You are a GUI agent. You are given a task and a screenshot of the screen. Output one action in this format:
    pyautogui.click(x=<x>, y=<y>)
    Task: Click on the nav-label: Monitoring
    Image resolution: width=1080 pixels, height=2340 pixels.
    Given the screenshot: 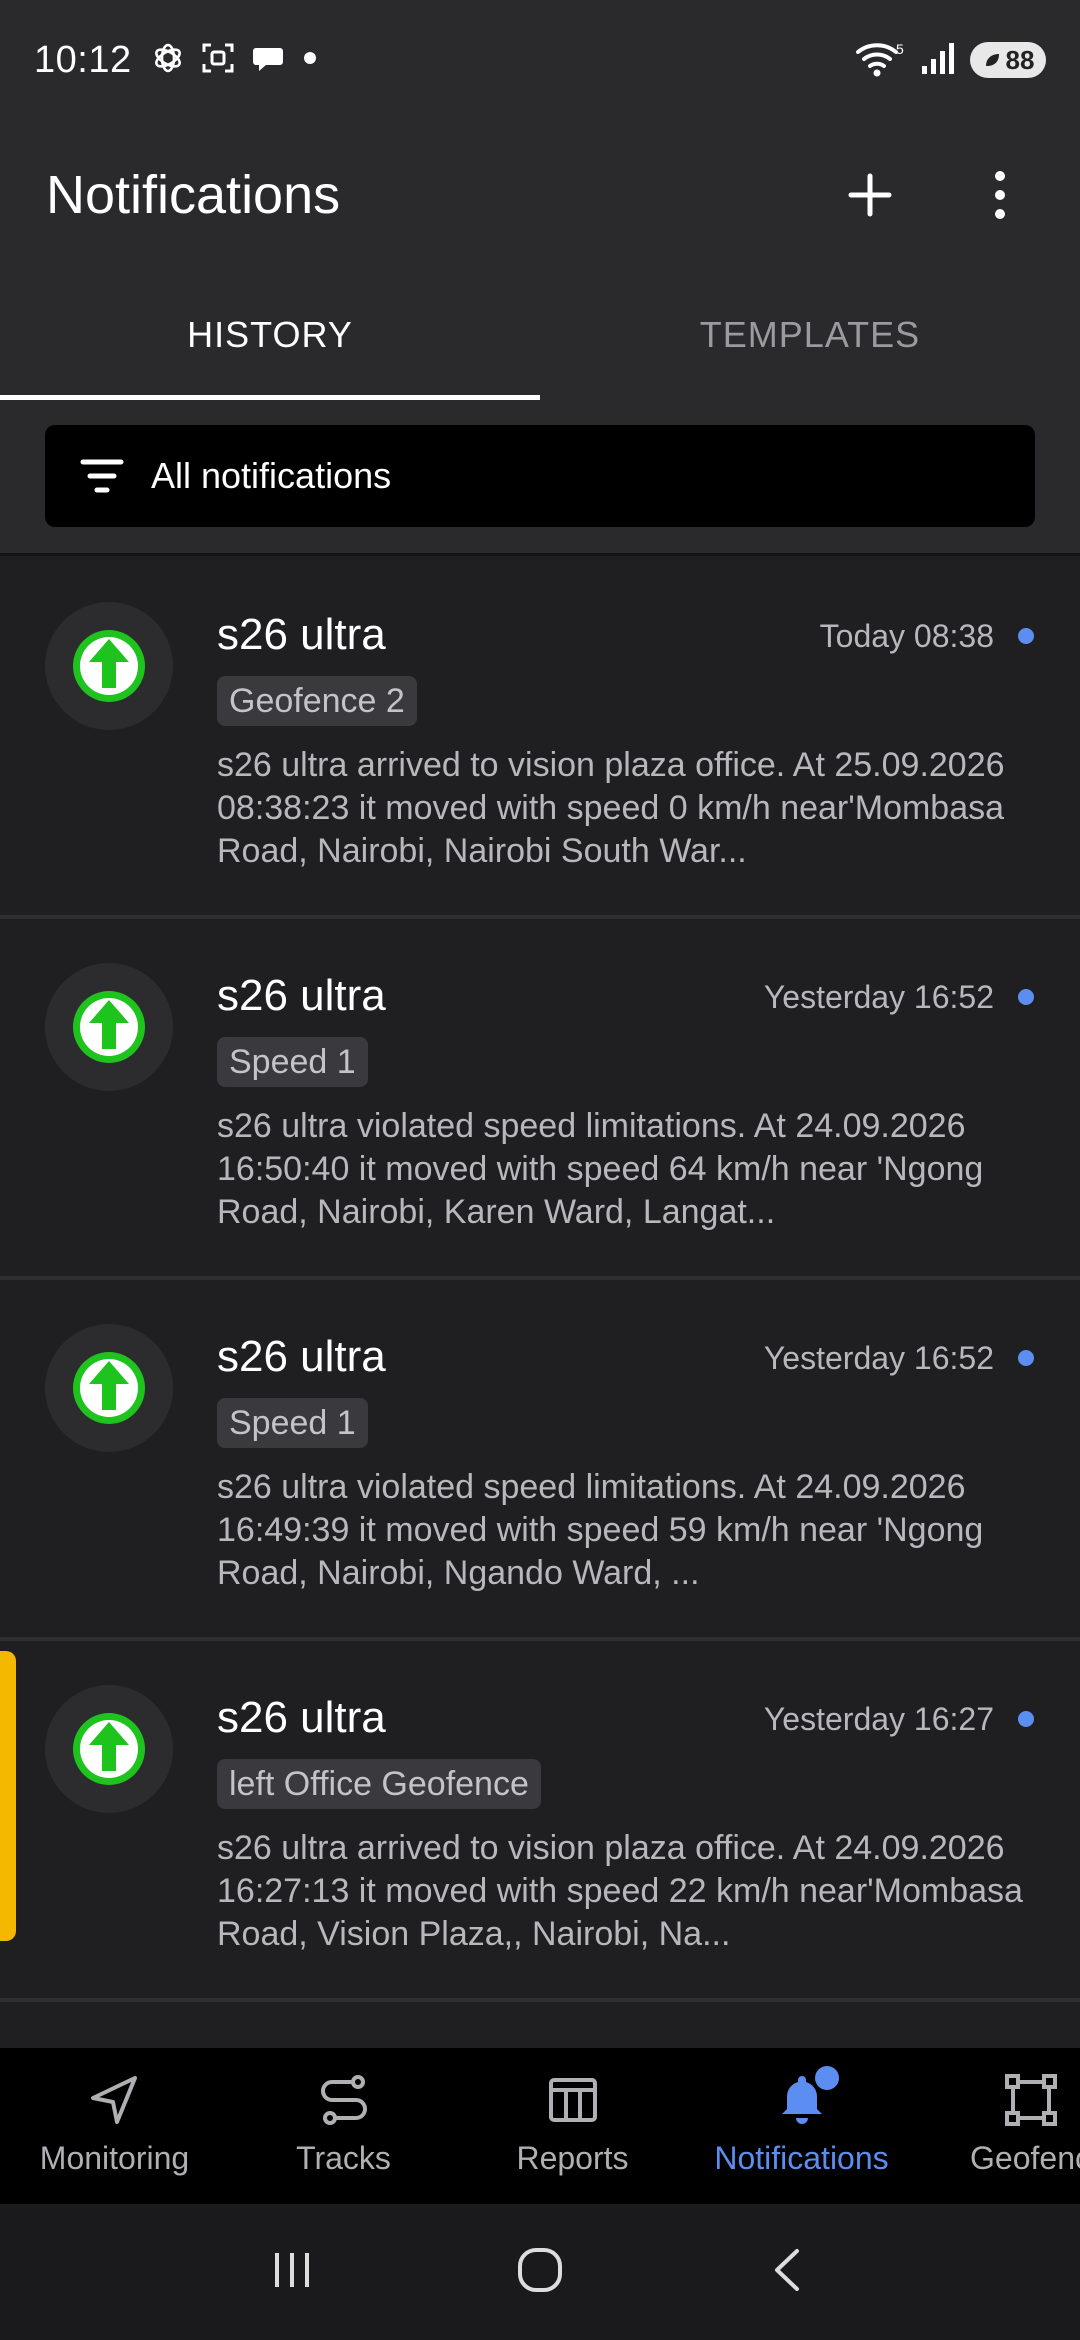 What is the action you would take?
    pyautogui.click(x=114, y=2158)
    